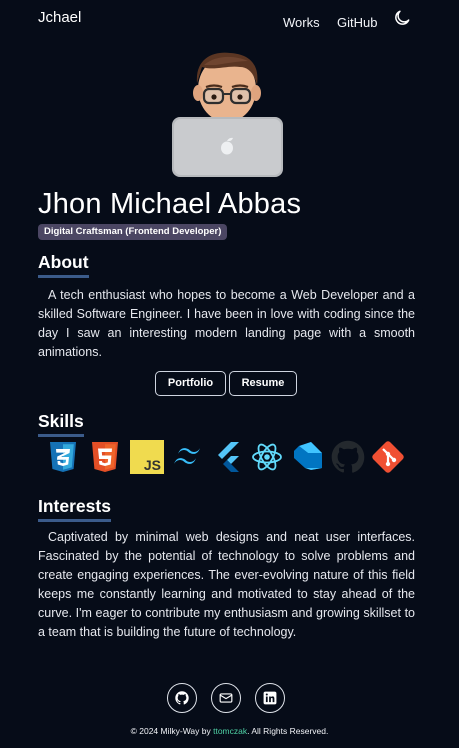 Image resolution: width=459 pixels, height=748 pixels. I want to click on footer-prefix: © 2024 Milky-Way by, so click(172, 731).